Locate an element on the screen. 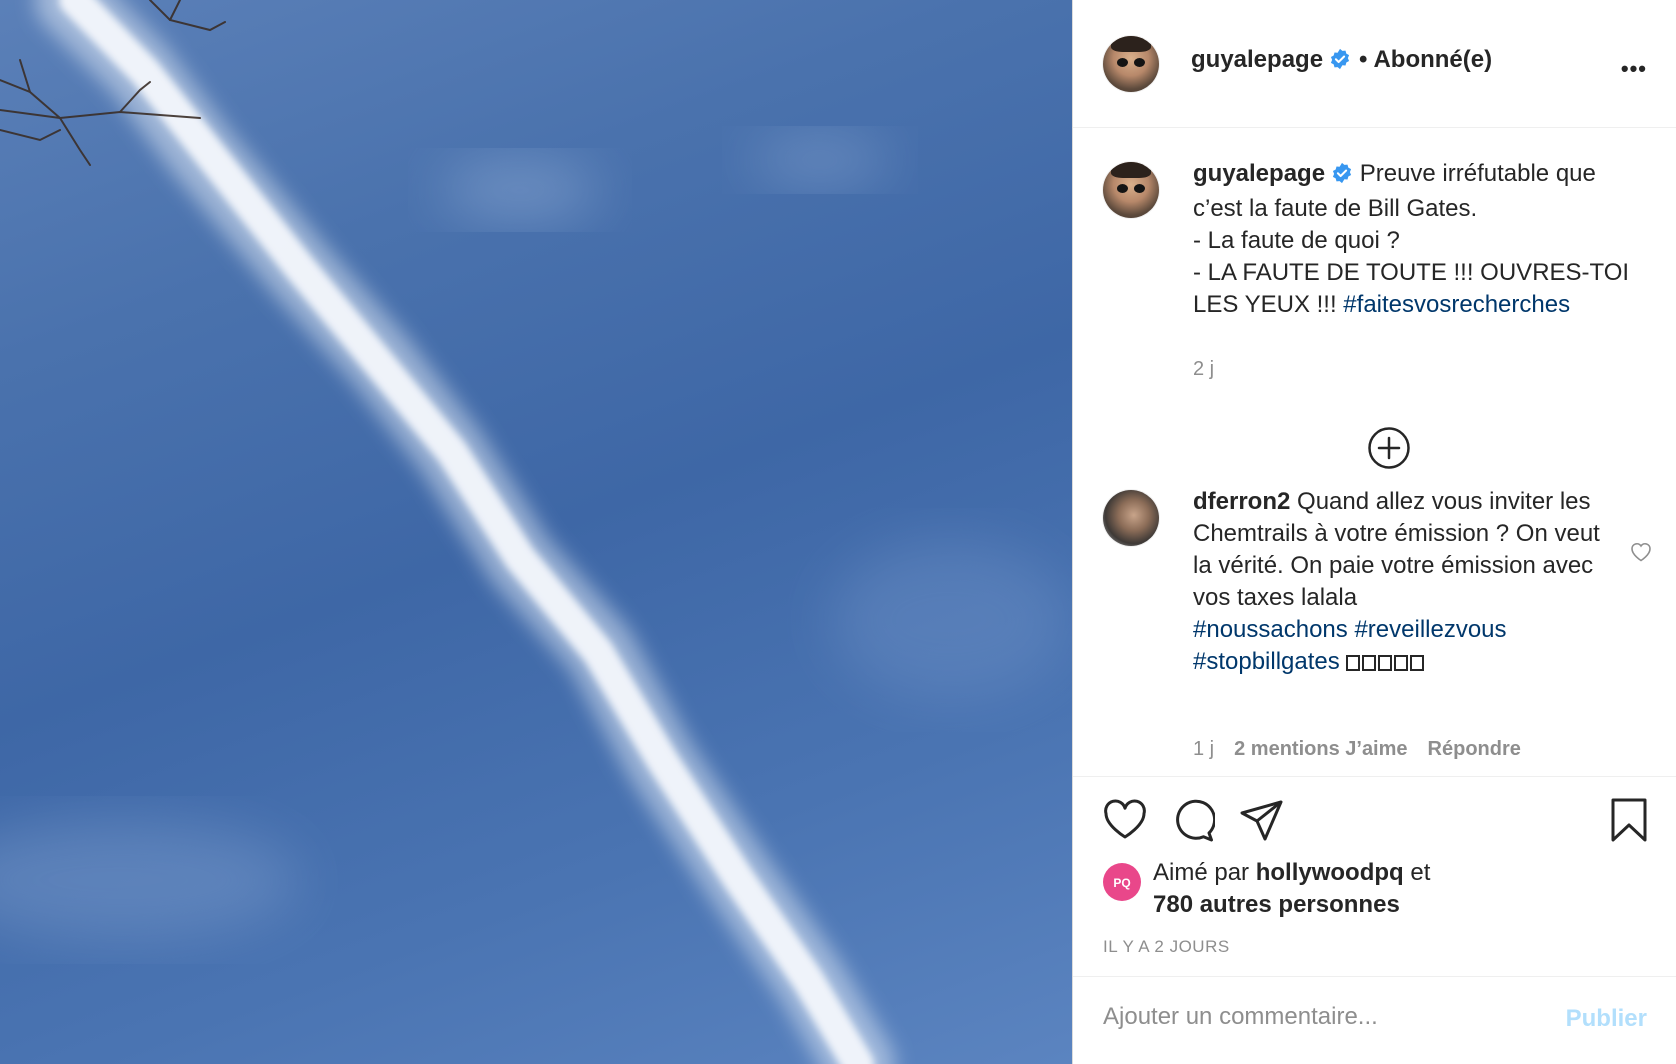 Image resolution: width=1676 pixels, height=1064 pixels. author-username: guyalepage is located at coordinates (1257, 59).